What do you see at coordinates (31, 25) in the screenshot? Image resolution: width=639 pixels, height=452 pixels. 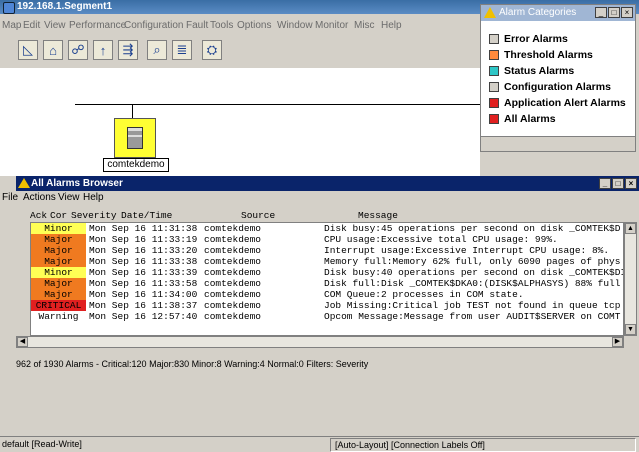 I see `menu-edit: Edit` at bounding box center [31, 25].